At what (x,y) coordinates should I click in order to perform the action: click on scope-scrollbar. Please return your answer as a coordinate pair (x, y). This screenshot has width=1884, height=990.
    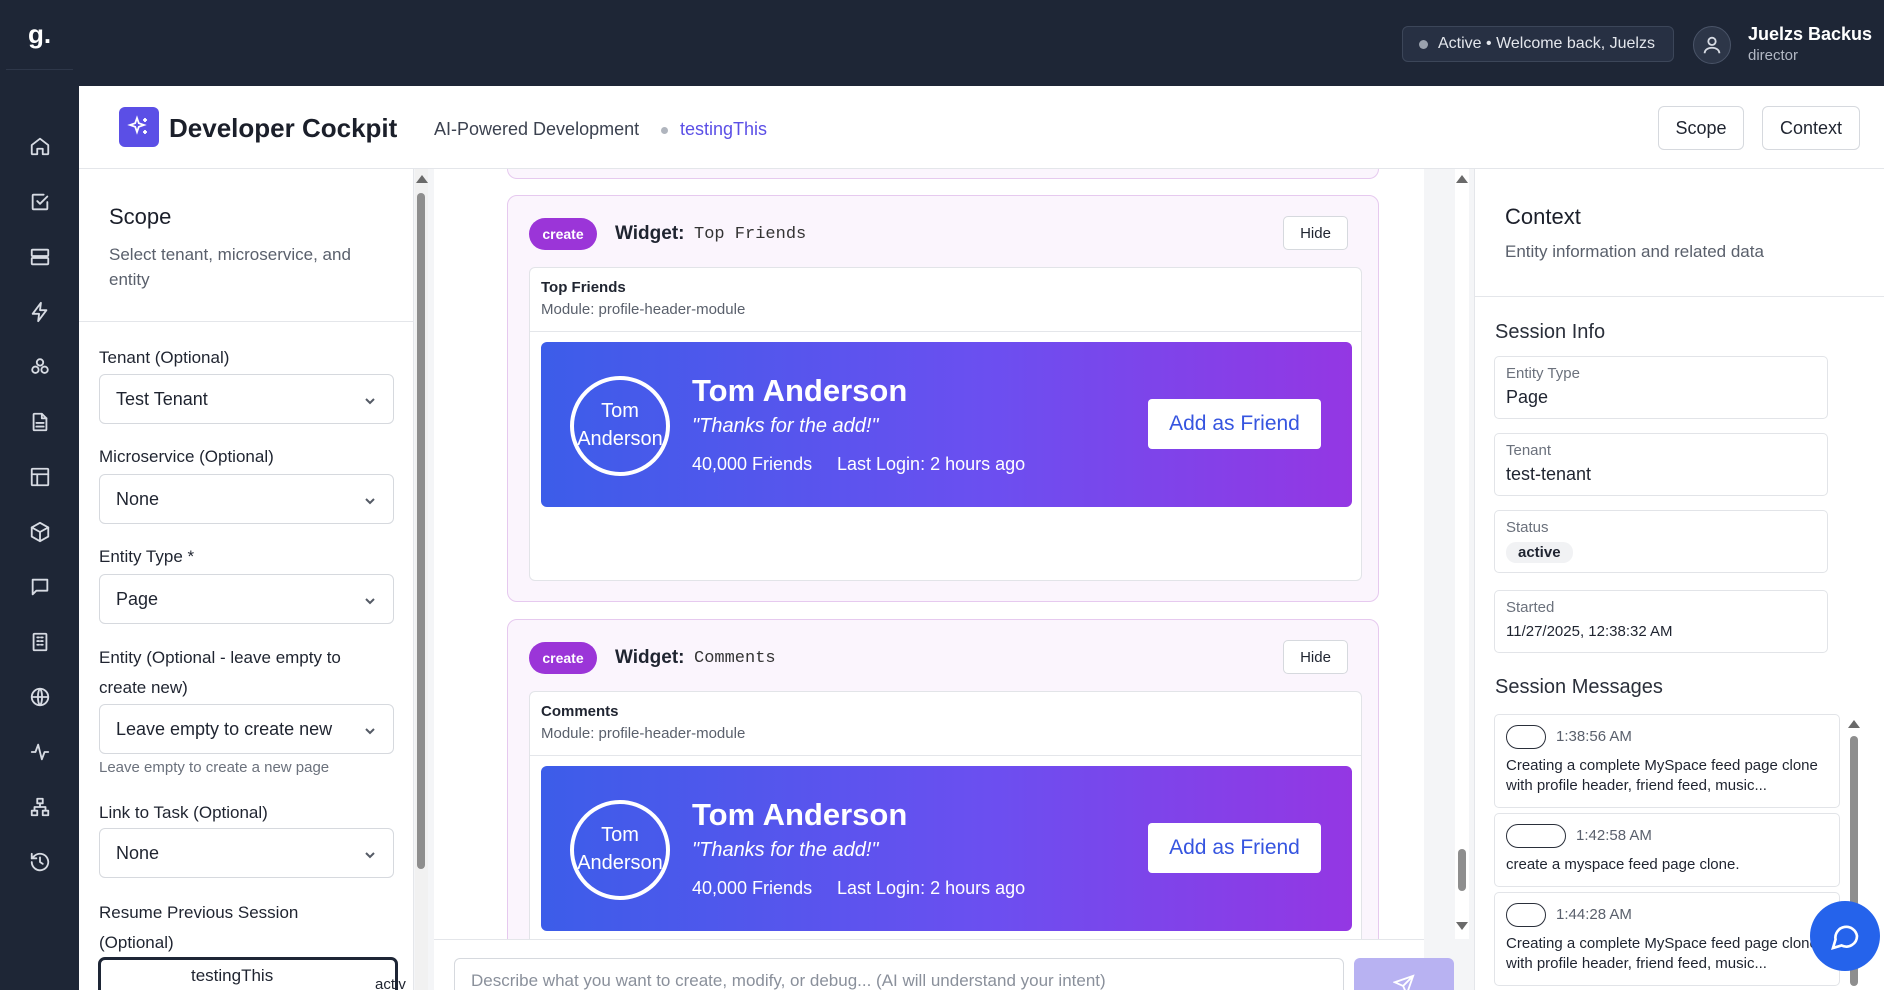
    Looking at the image, I should click on (421, 579).